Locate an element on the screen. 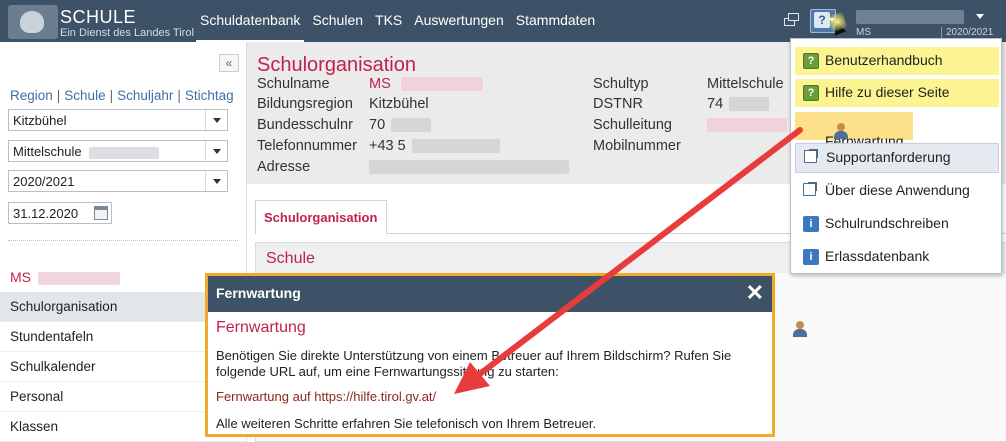  tab-schulorganisation: Schulorganisation is located at coordinates (321, 217).